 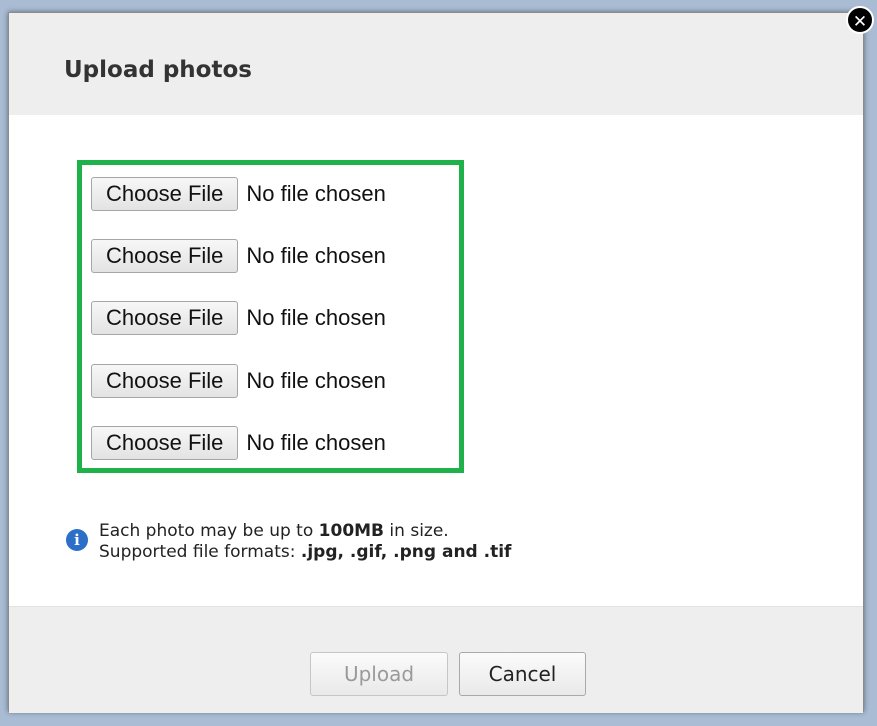 I want to click on cancel-button: Cancel, so click(x=522, y=674).